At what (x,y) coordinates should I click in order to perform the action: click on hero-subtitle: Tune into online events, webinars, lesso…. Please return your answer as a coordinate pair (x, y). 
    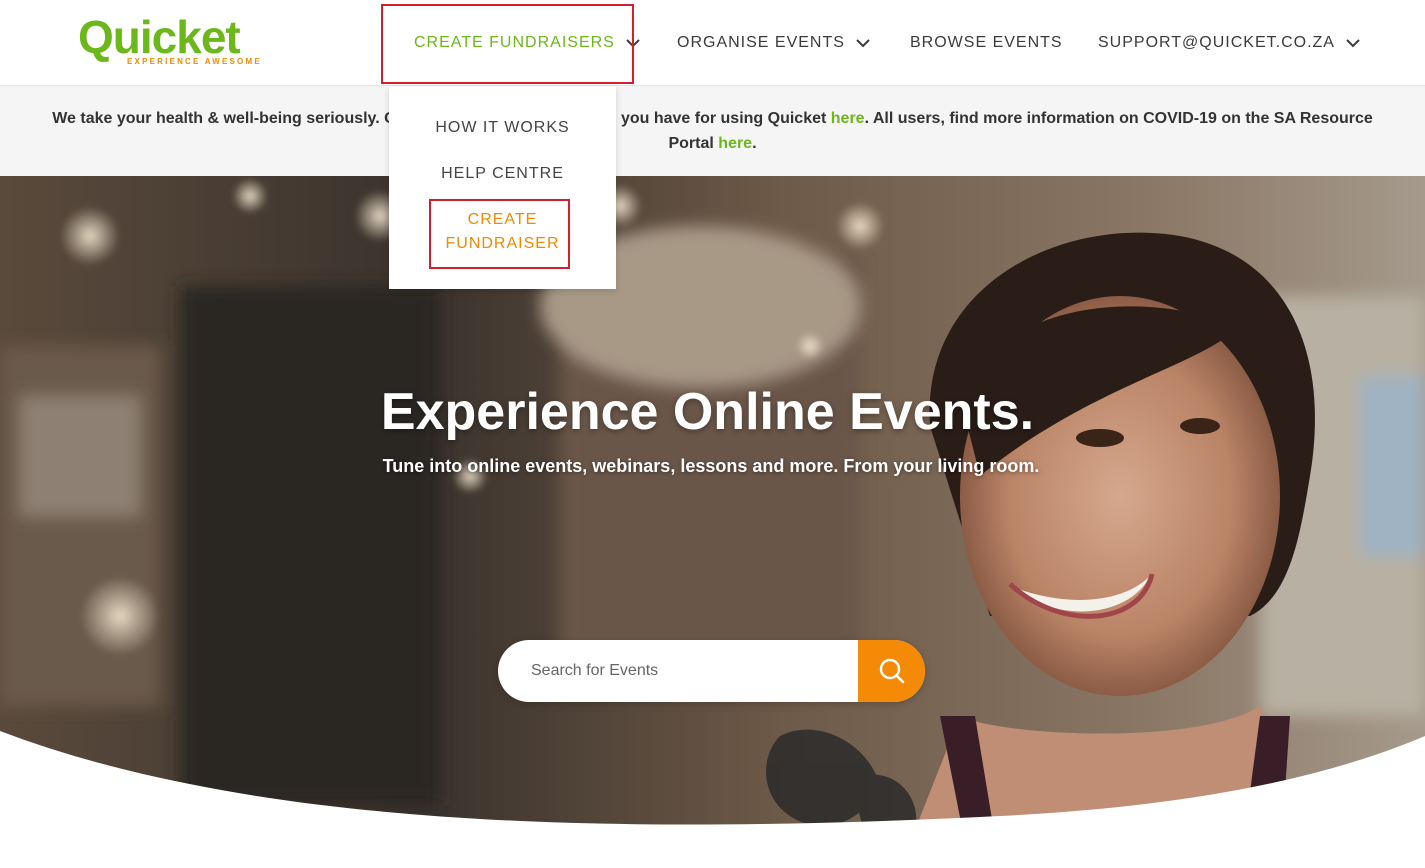
    Looking at the image, I should click on (711, 466).